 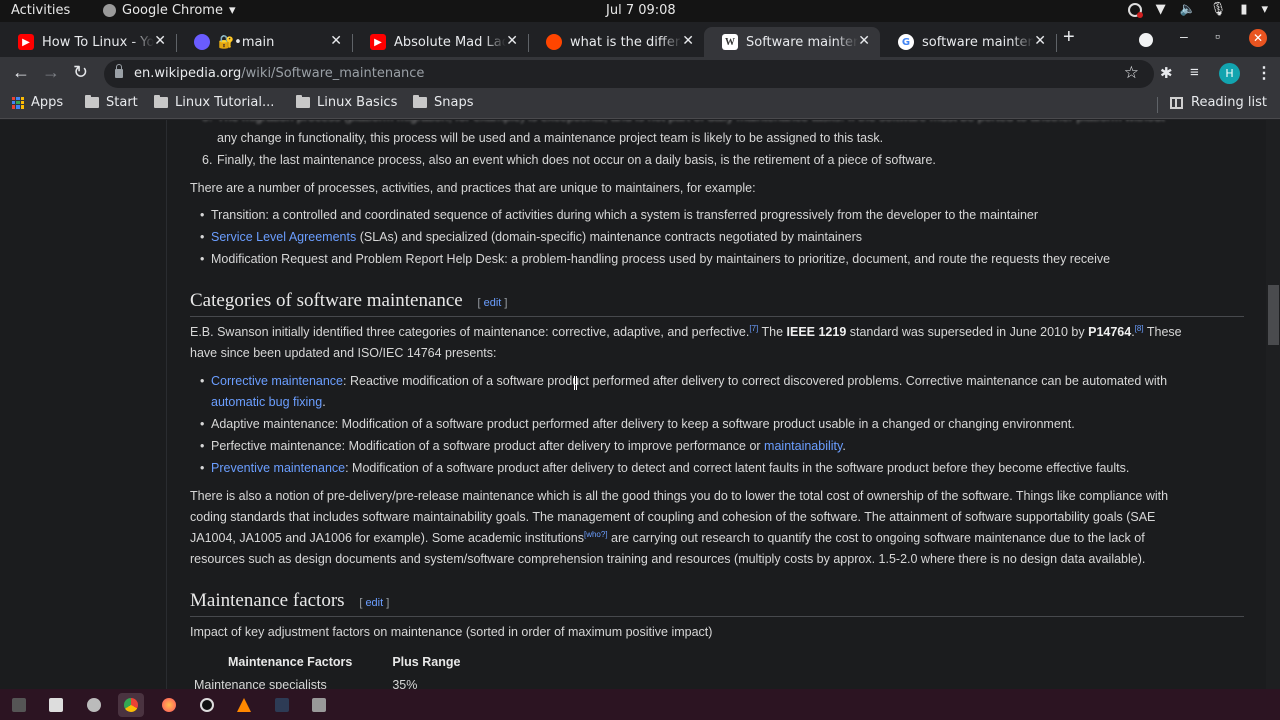 I want to click on terminal-icon, so click(x=19, y=705).